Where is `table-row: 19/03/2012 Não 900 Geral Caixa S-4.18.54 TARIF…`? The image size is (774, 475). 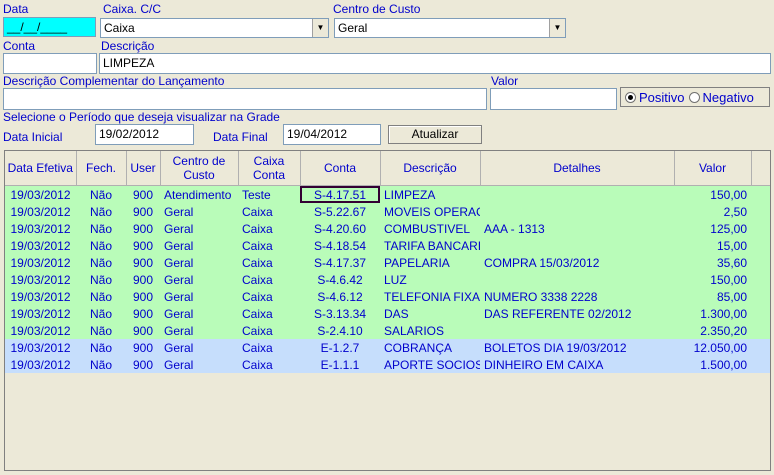 table-row: 19/03/2012 Não 900 Geral Caixa S-4.18.54 TARIF… is located at coordinates (387, 245).